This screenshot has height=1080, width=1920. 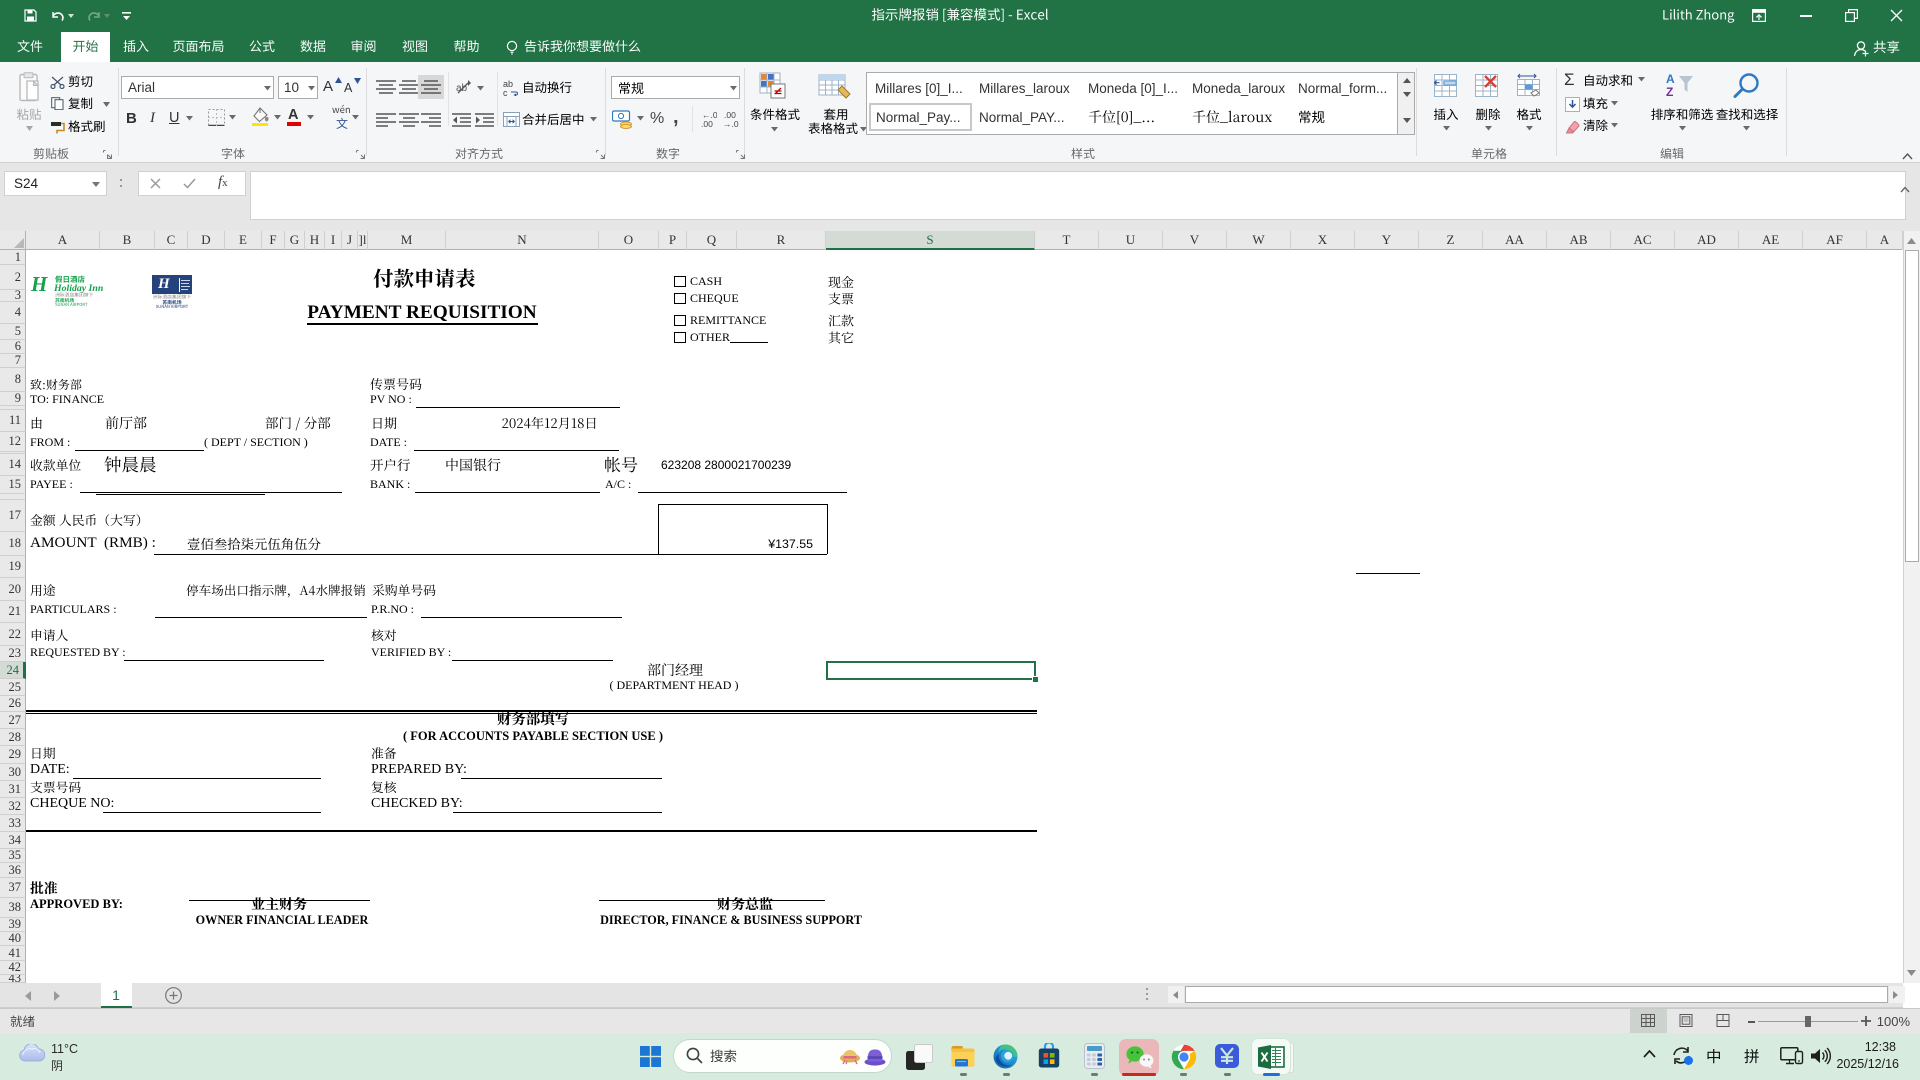 I want to click on svg-text: ab, so click(x=462, y=88).